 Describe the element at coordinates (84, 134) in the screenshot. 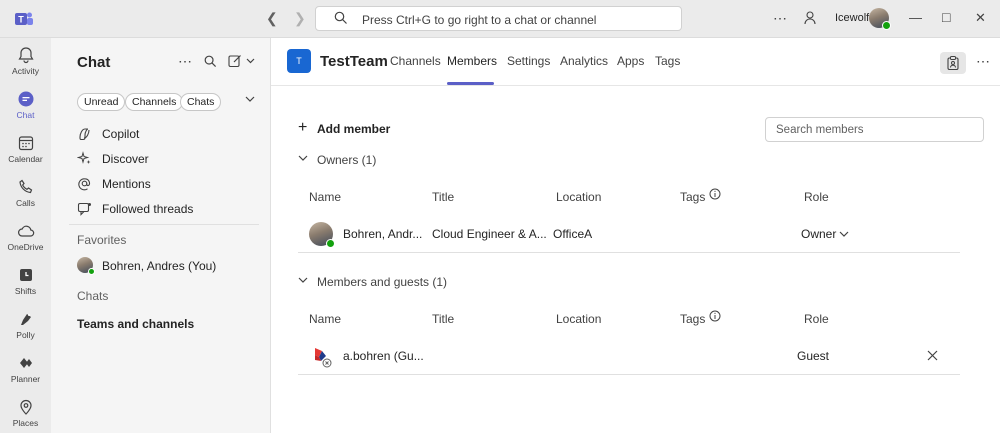

I see `copilot-icon` at that location.